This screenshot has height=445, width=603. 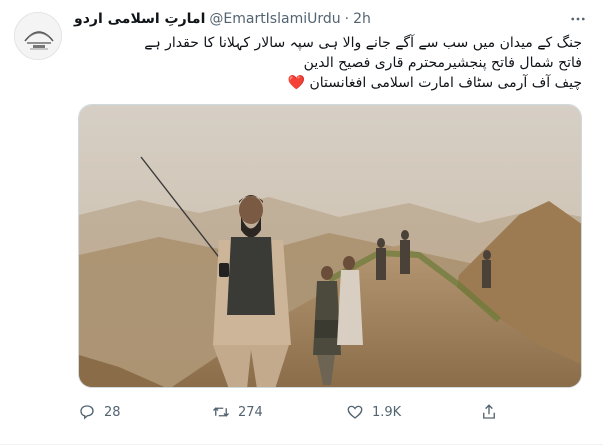 I want to click on retweet-button: 274, so click(x=237, y=412).